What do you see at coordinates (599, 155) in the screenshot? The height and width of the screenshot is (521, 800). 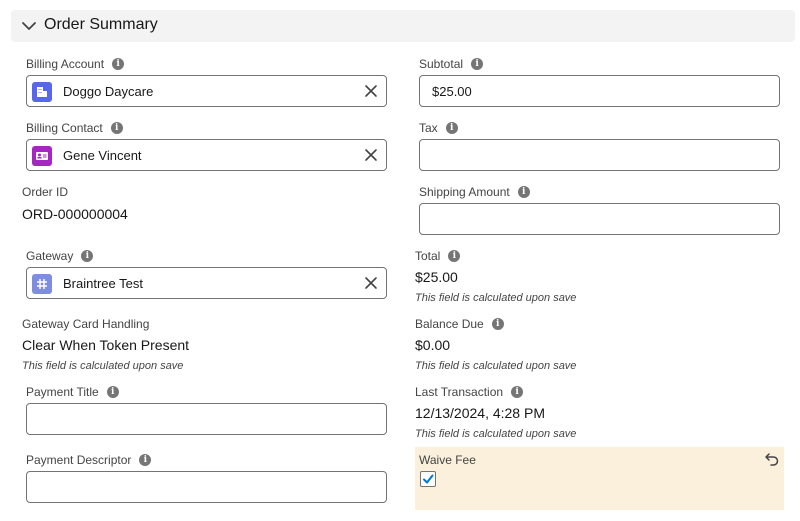 I see `tax-input` at bounding box center [599, 155].